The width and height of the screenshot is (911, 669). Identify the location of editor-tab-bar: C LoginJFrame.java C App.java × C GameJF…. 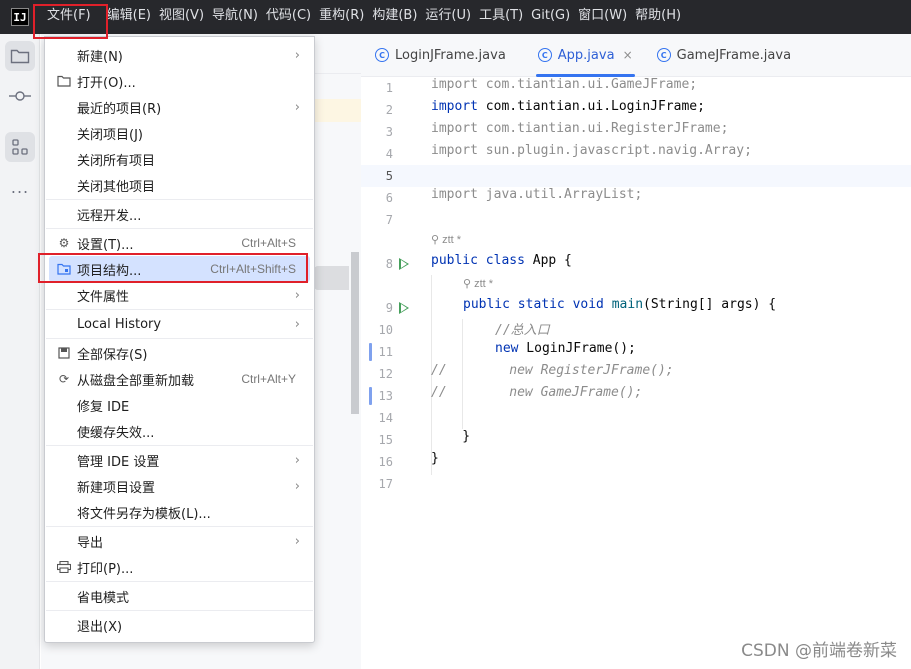
(636, 55).